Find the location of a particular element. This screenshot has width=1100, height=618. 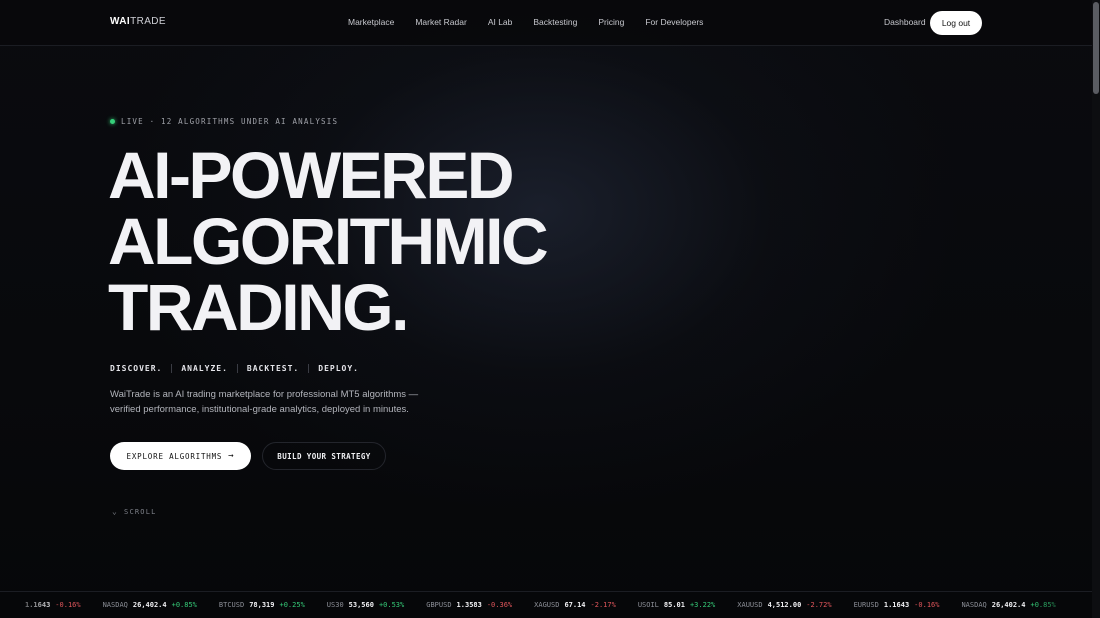

dashboard-link: Dashboard is located at coordinates (905, 22).